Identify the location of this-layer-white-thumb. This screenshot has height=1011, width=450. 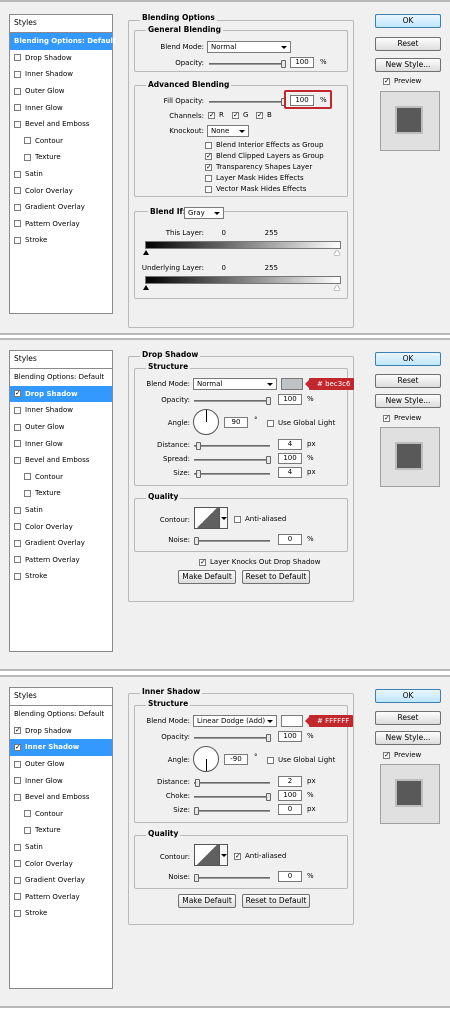
(337, 252).